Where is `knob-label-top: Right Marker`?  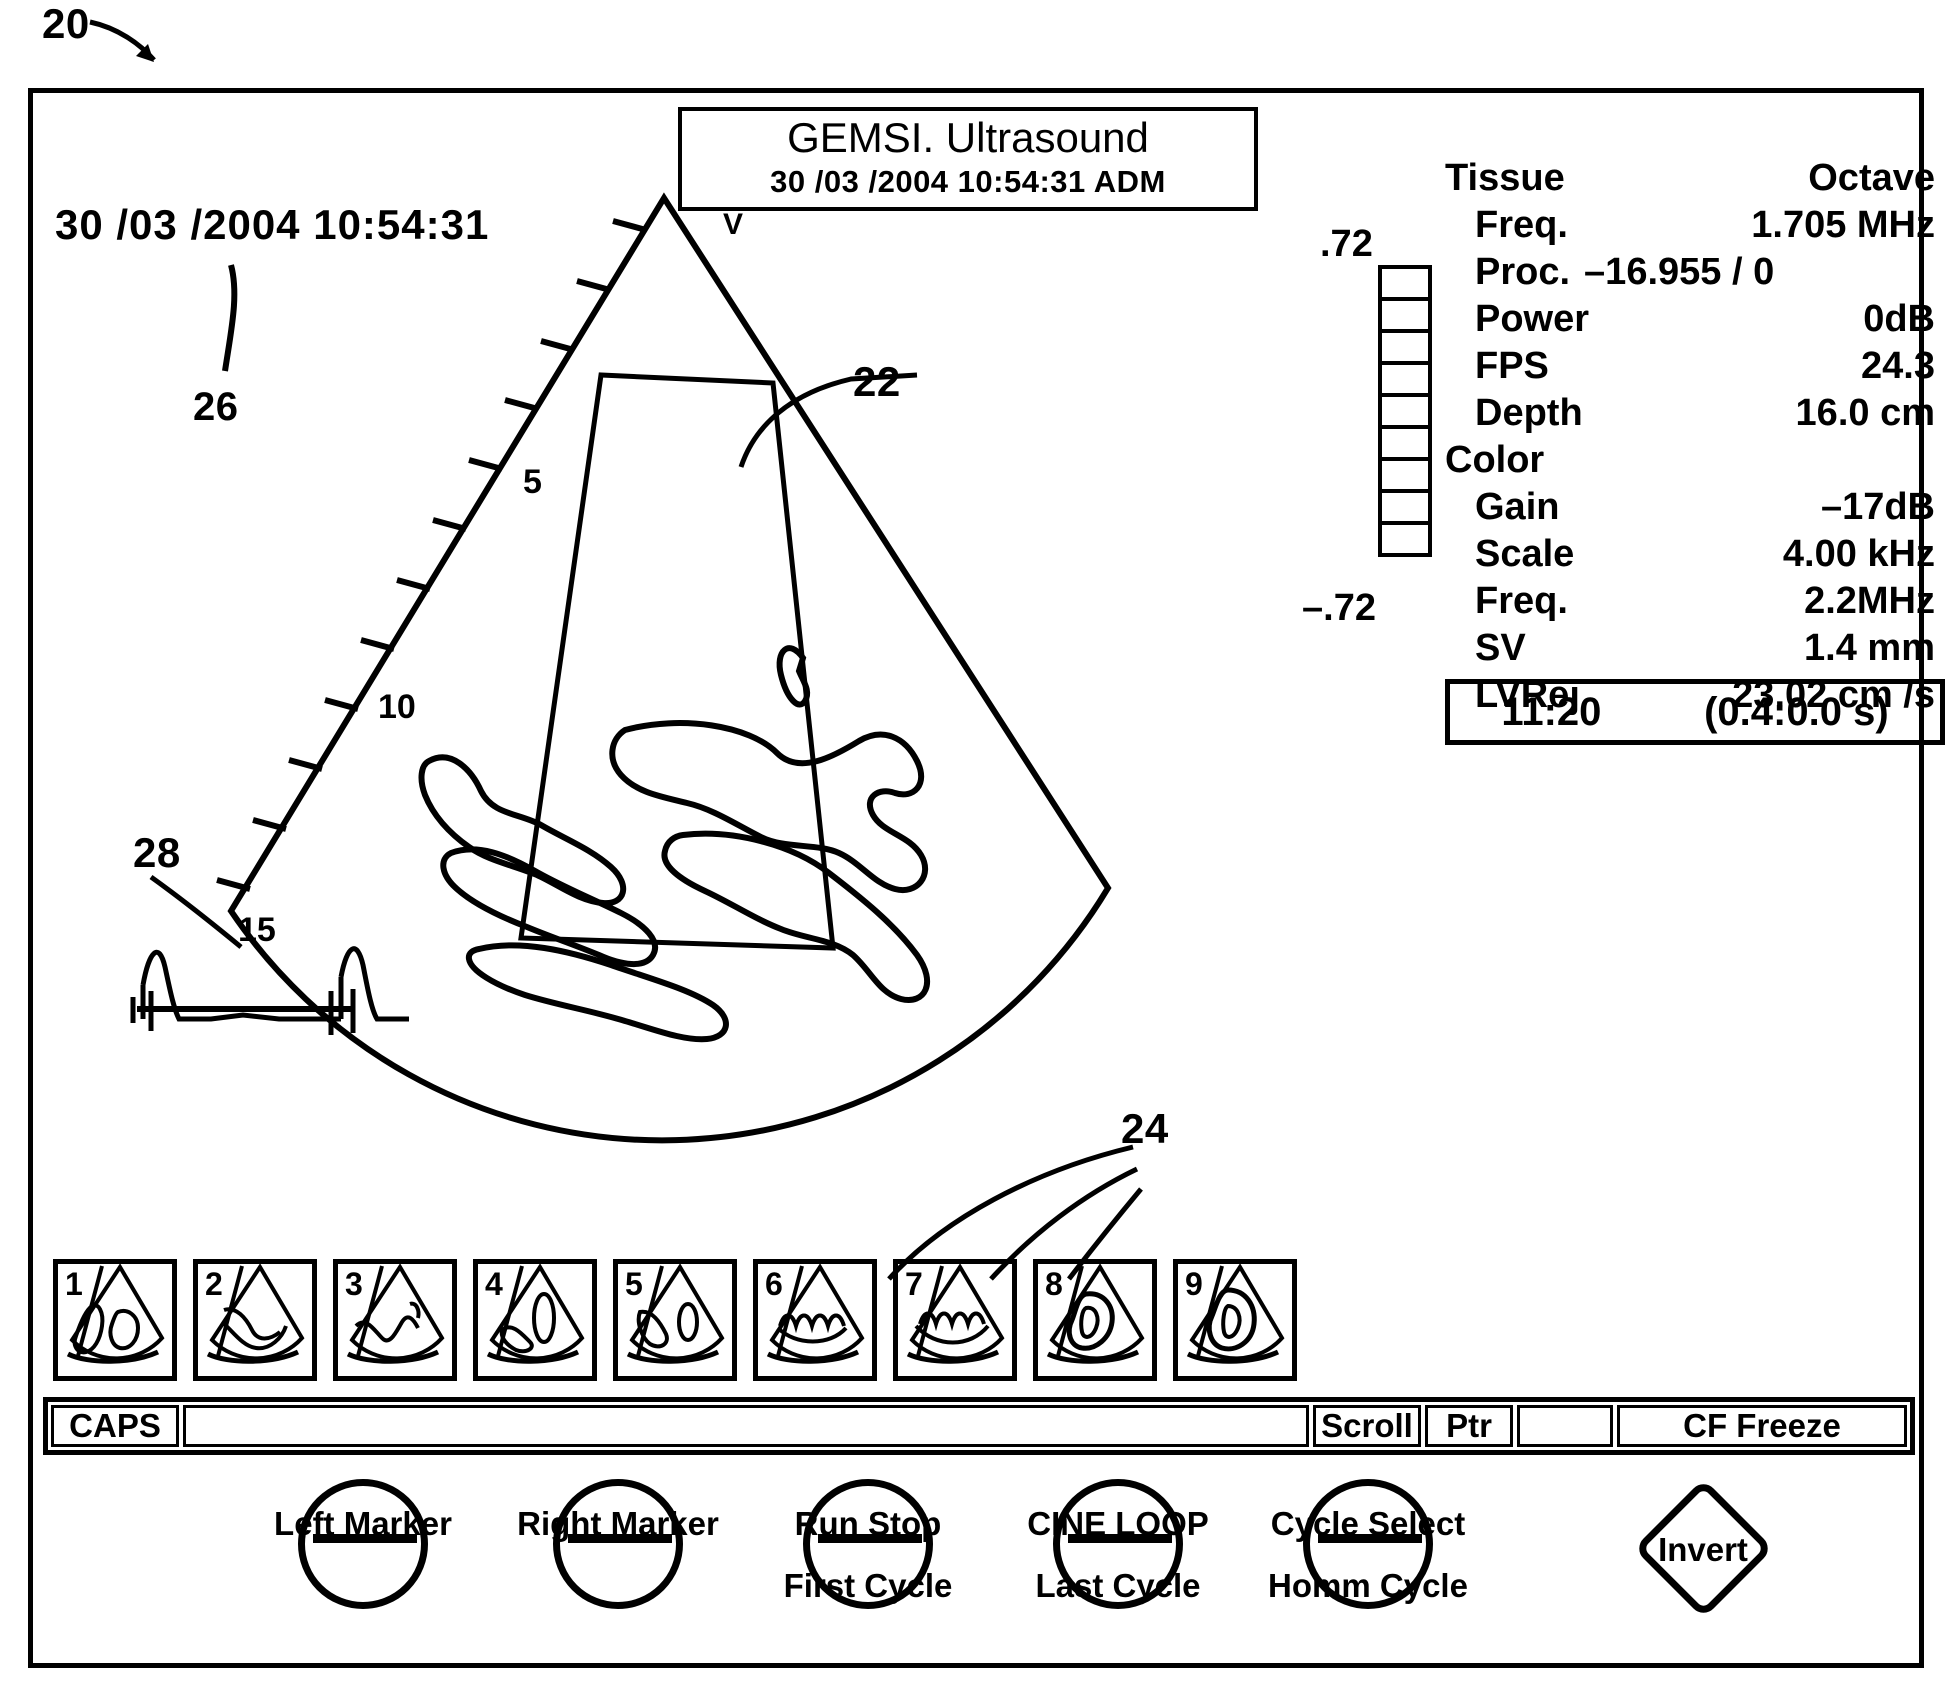 knob-label-top: Right Marker is located at coordinates (618, 1523).